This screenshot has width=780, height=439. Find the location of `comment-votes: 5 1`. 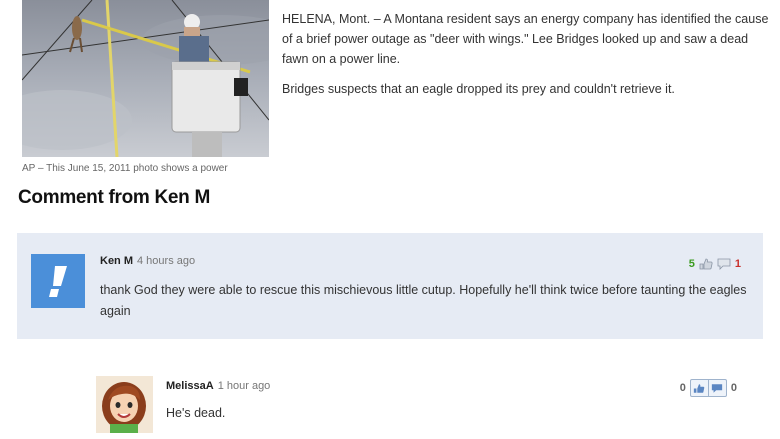

comment-votes: 5 1 is located at coordinates (715, 264).